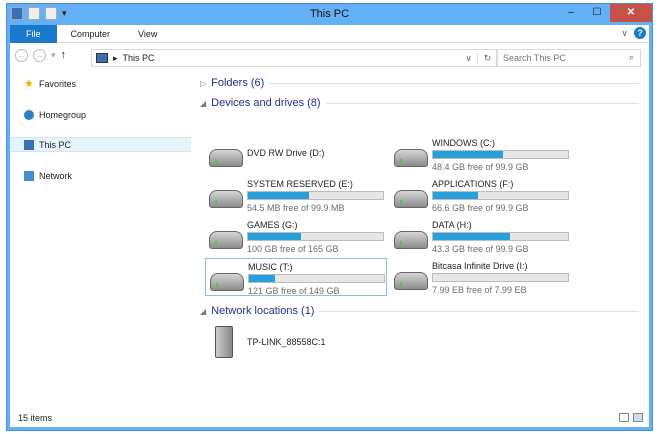 The height and width of the screenshot is (434, 660). Describe the element at coordinates (286, 342) in the screenshot. I see `network-location-name: TP-LINK_88558C:1` at that location.